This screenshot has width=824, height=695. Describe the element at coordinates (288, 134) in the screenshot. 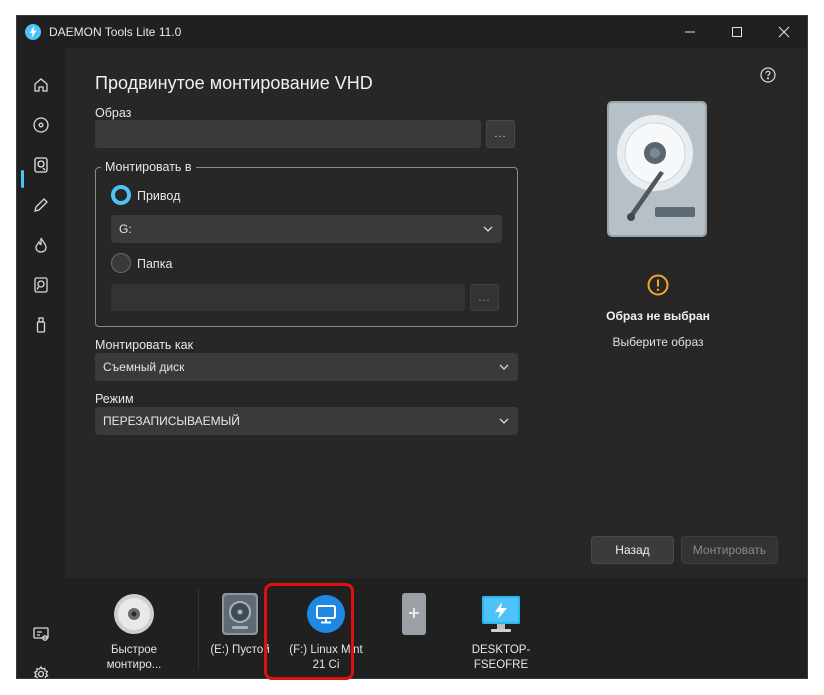

I see `image-path-input` at that location.